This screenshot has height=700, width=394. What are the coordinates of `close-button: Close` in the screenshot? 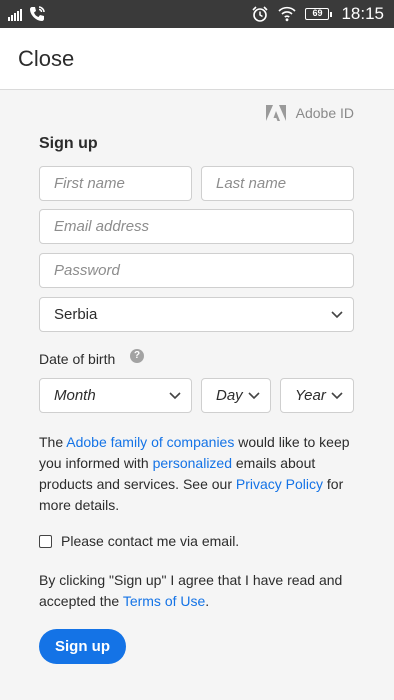 It's located at (46, 59).